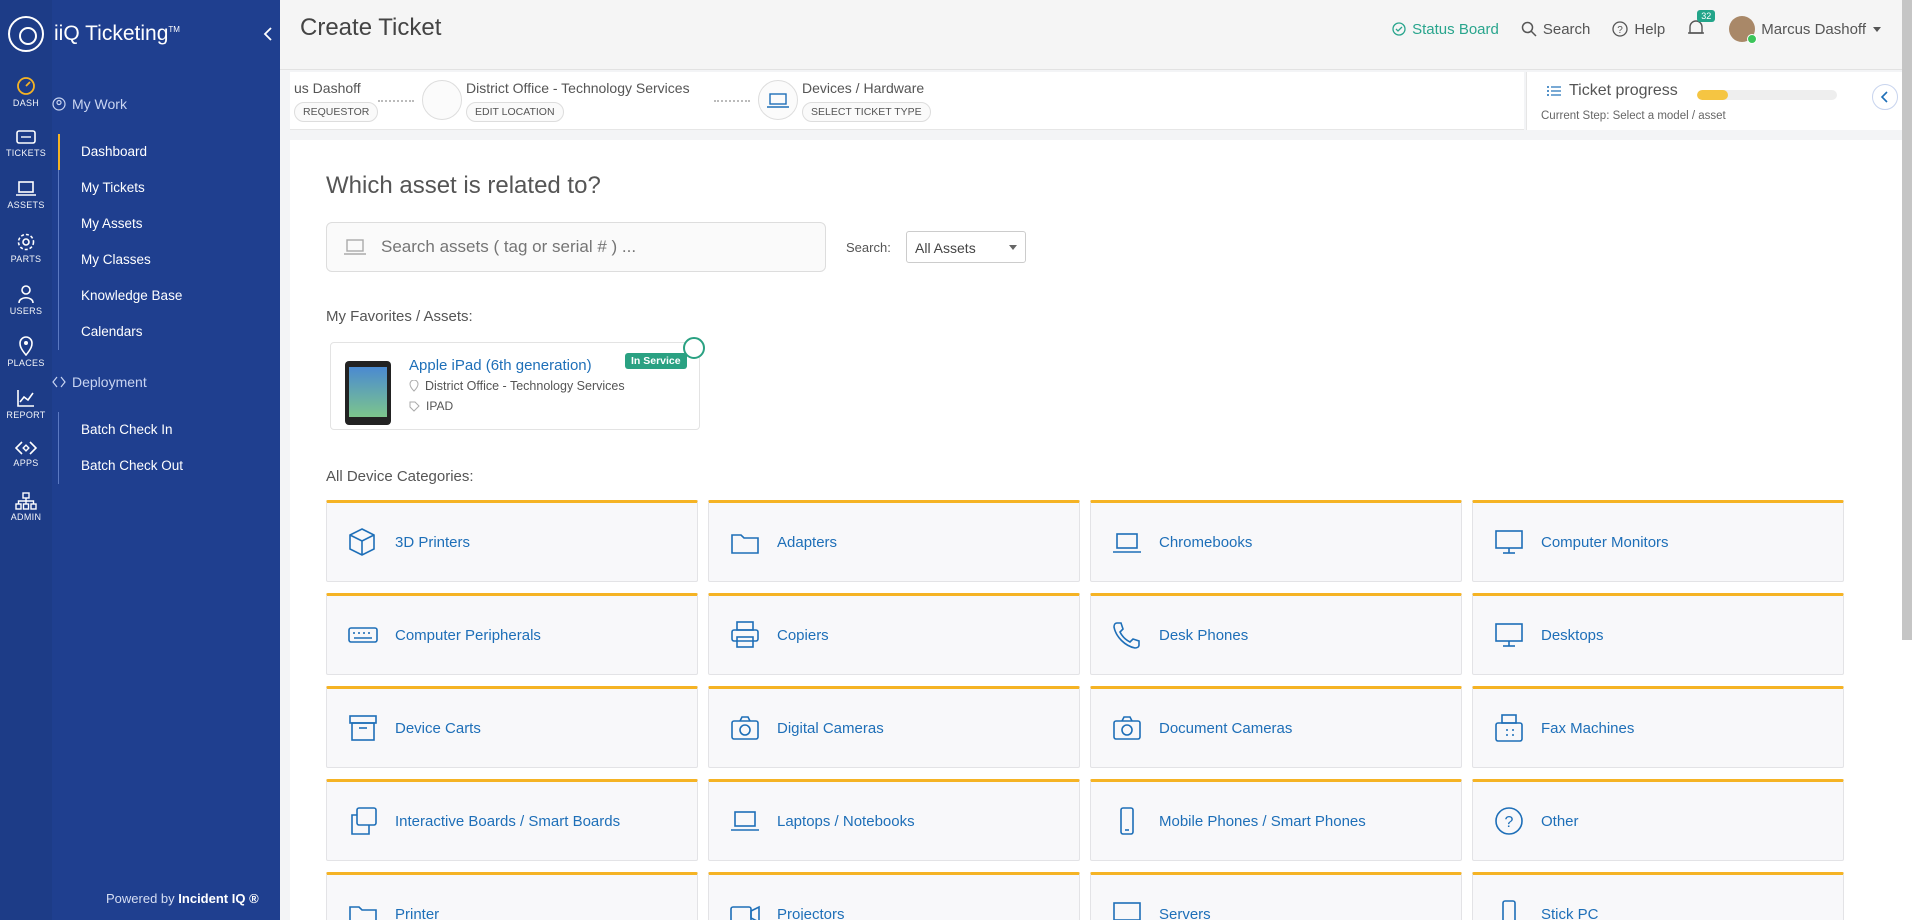 The image size is (1912, 920). Describe the element at coordinates (894, 896) in the screenshot. I see `category-card: Projectors` at that location.